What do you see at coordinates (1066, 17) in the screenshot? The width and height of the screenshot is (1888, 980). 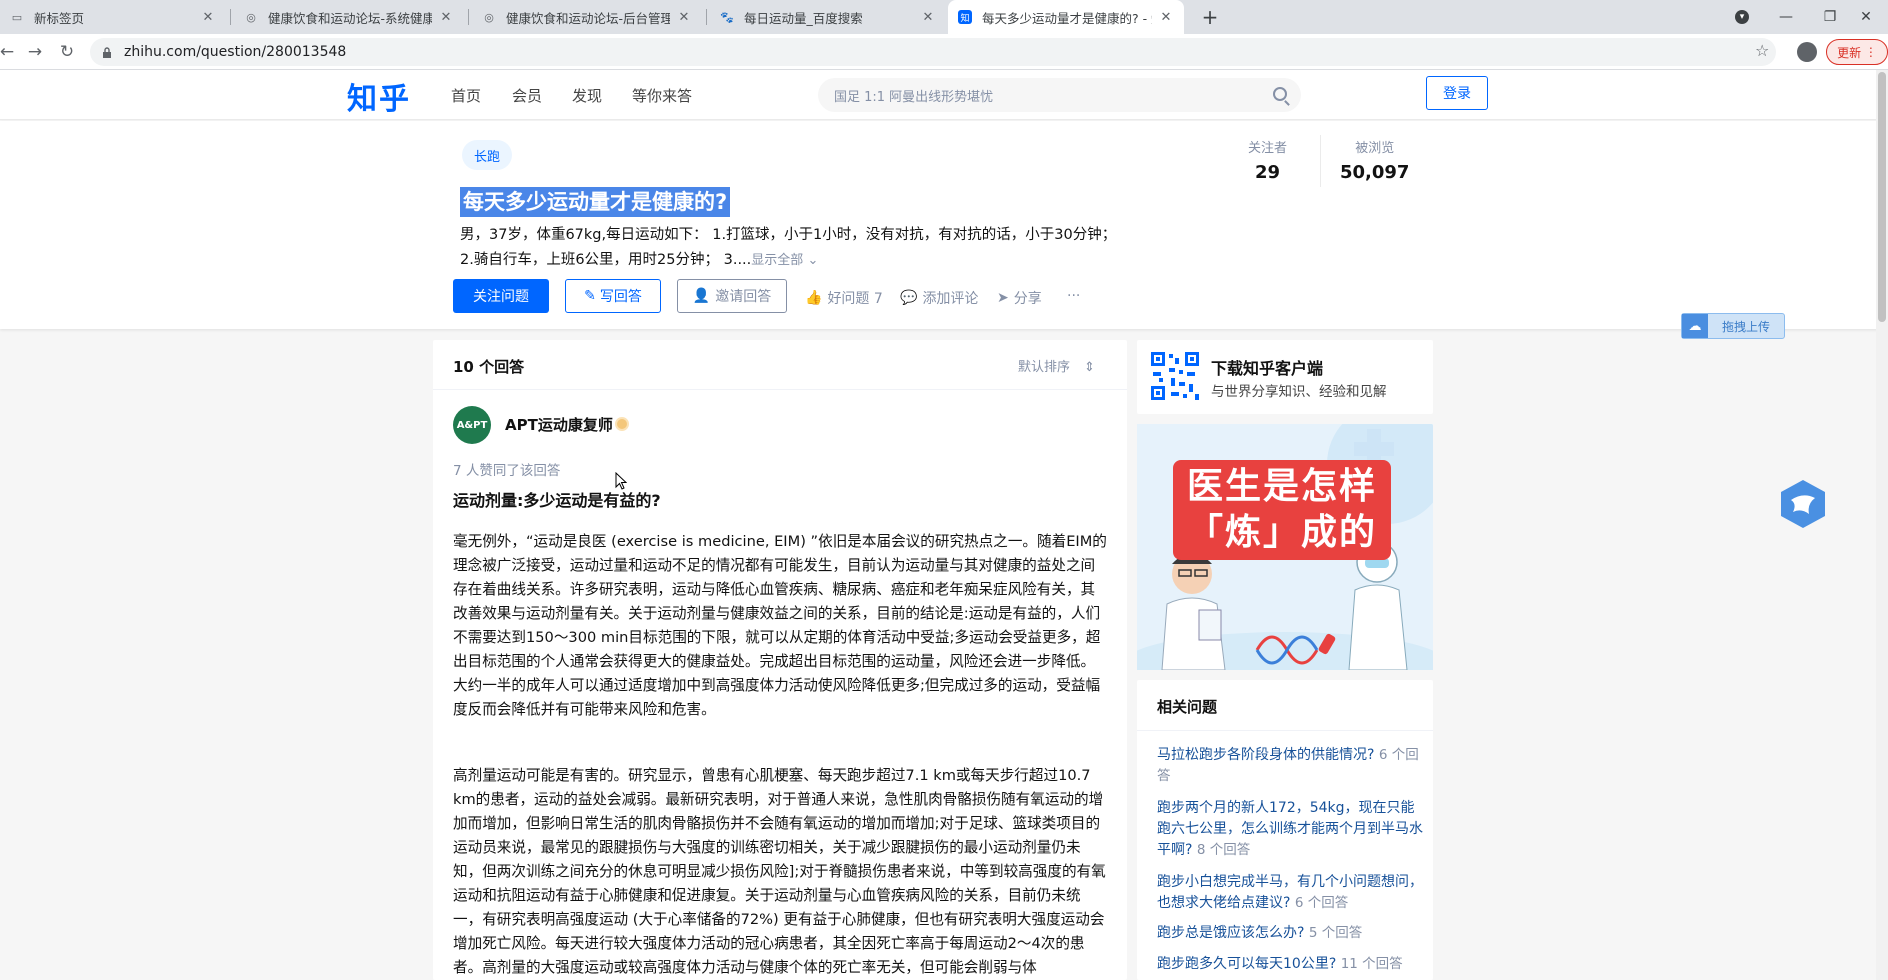 I see `browser-tab-zhihu: 知 每天多少运动量才是健康的? - 知 ✕` at bounding box center [1066, 17].